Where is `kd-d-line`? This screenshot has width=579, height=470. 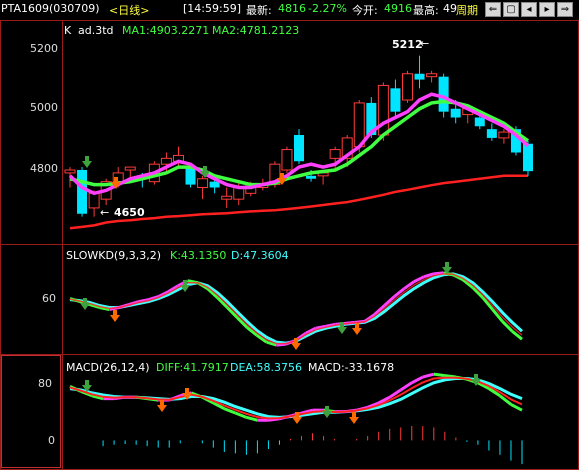 kd-d-line is located at coordinates (296, 308).